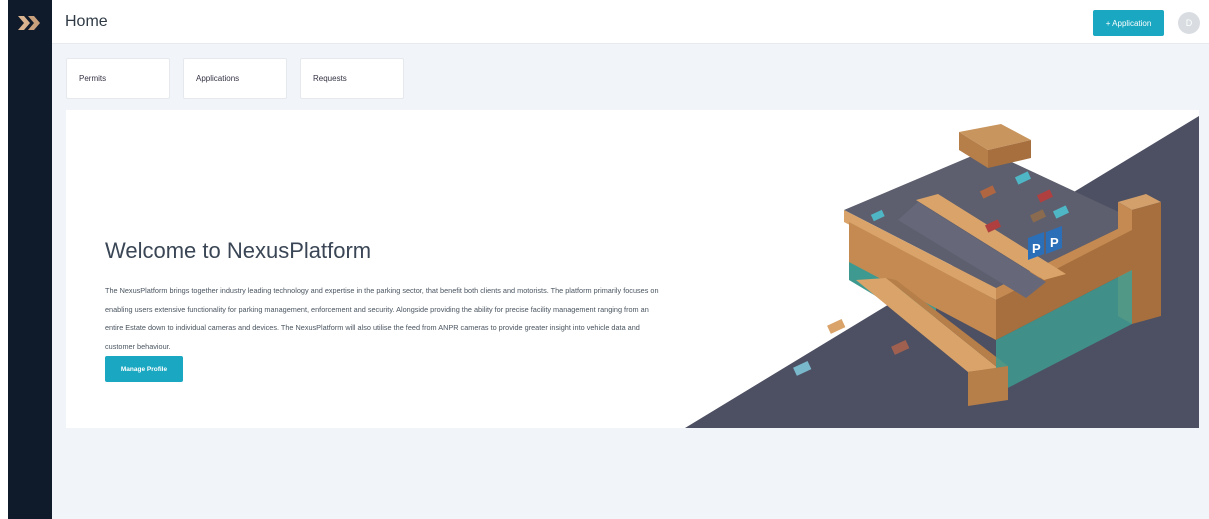 The height and width of the screenshot is (519, 1209). Describe the element at coordinates (144, 369) in the screenshot. I see `manage-profile-button: Manage Profile` at that location.